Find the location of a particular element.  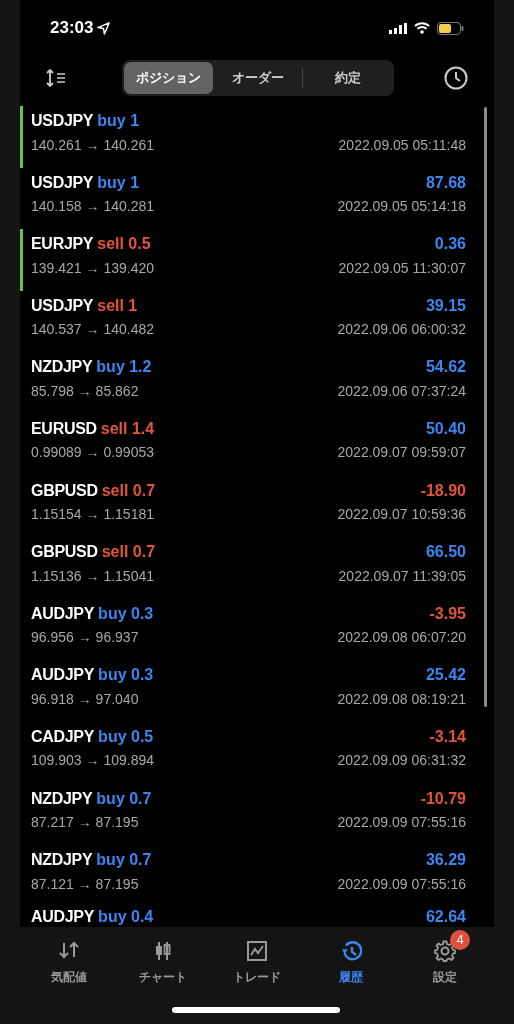

symbol-text: EURUSD is located at coordinates (64, 428).